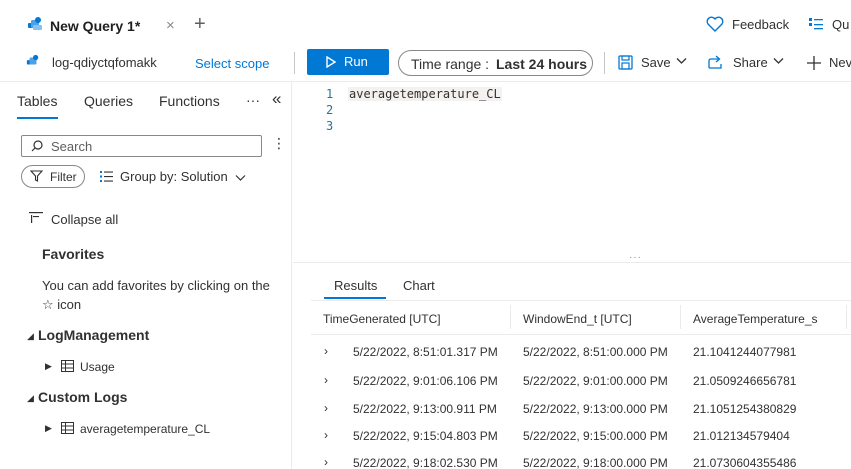  Describe the element at coordinates (93, 335) in the screenshot. I see `group-logmanagement: LogManagement` at that location.